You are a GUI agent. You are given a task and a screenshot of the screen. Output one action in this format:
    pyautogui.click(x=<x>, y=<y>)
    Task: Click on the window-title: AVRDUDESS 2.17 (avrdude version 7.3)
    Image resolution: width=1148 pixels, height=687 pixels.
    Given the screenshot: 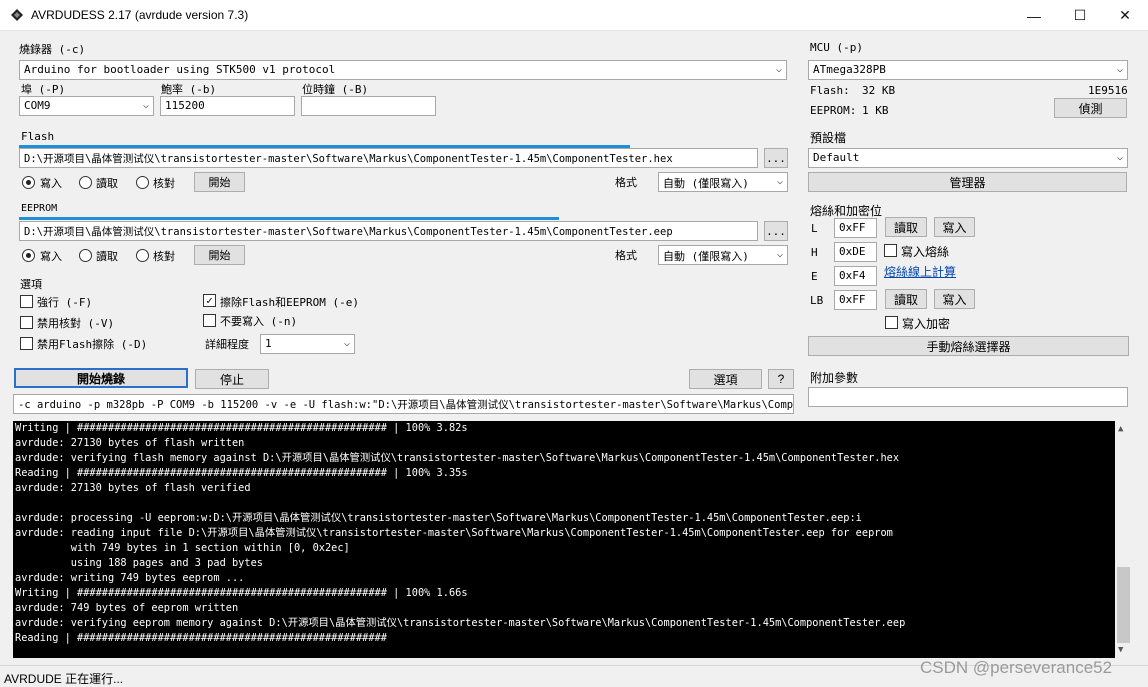 What is the action you would take?
    pyautogui.click(x=140, y=15)
    